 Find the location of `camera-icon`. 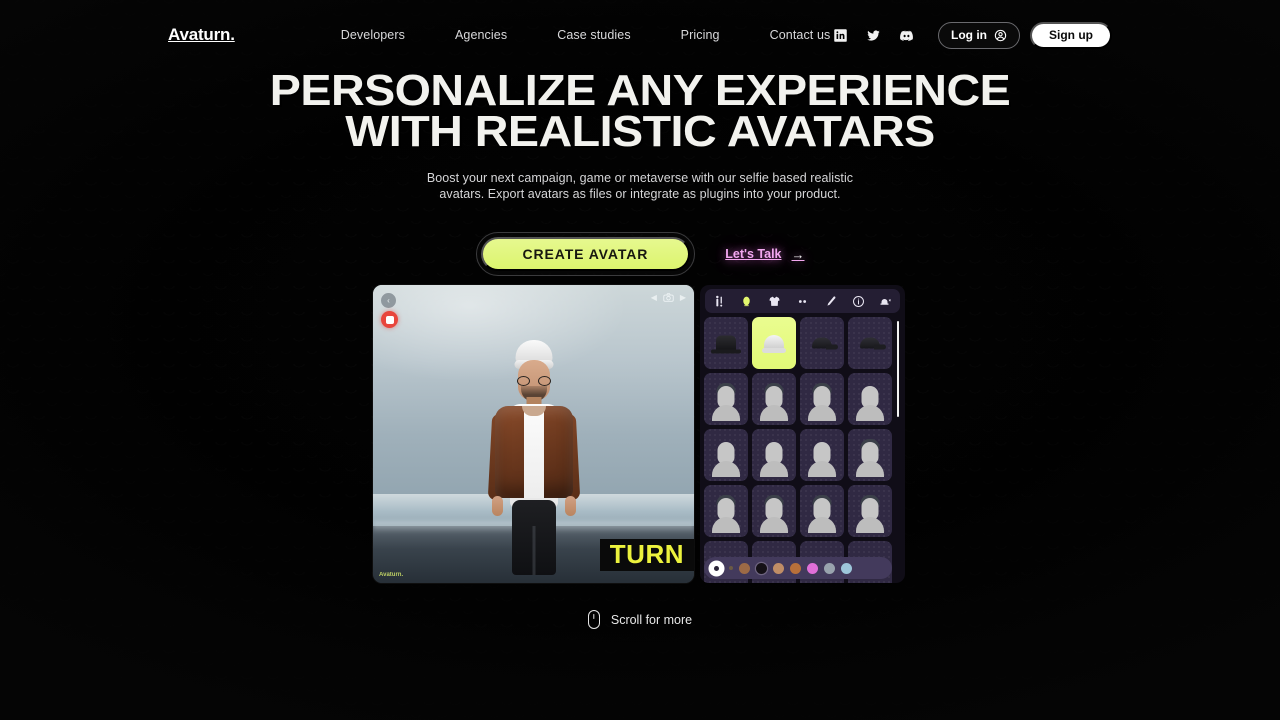

camera-icon is located at coordinates (668, 297).